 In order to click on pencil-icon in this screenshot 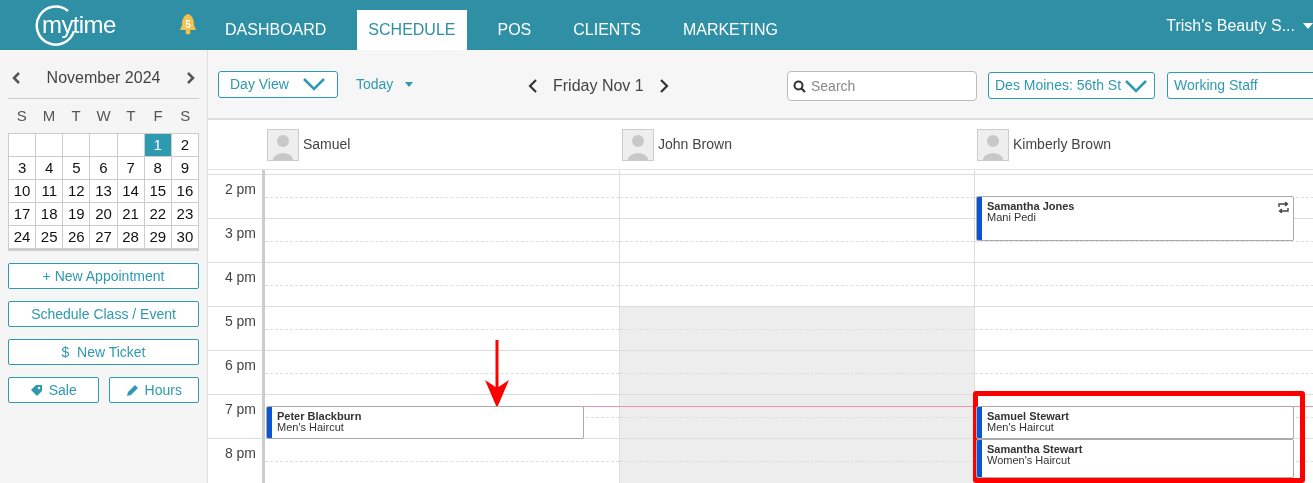, I will do `click(132, 390)`.